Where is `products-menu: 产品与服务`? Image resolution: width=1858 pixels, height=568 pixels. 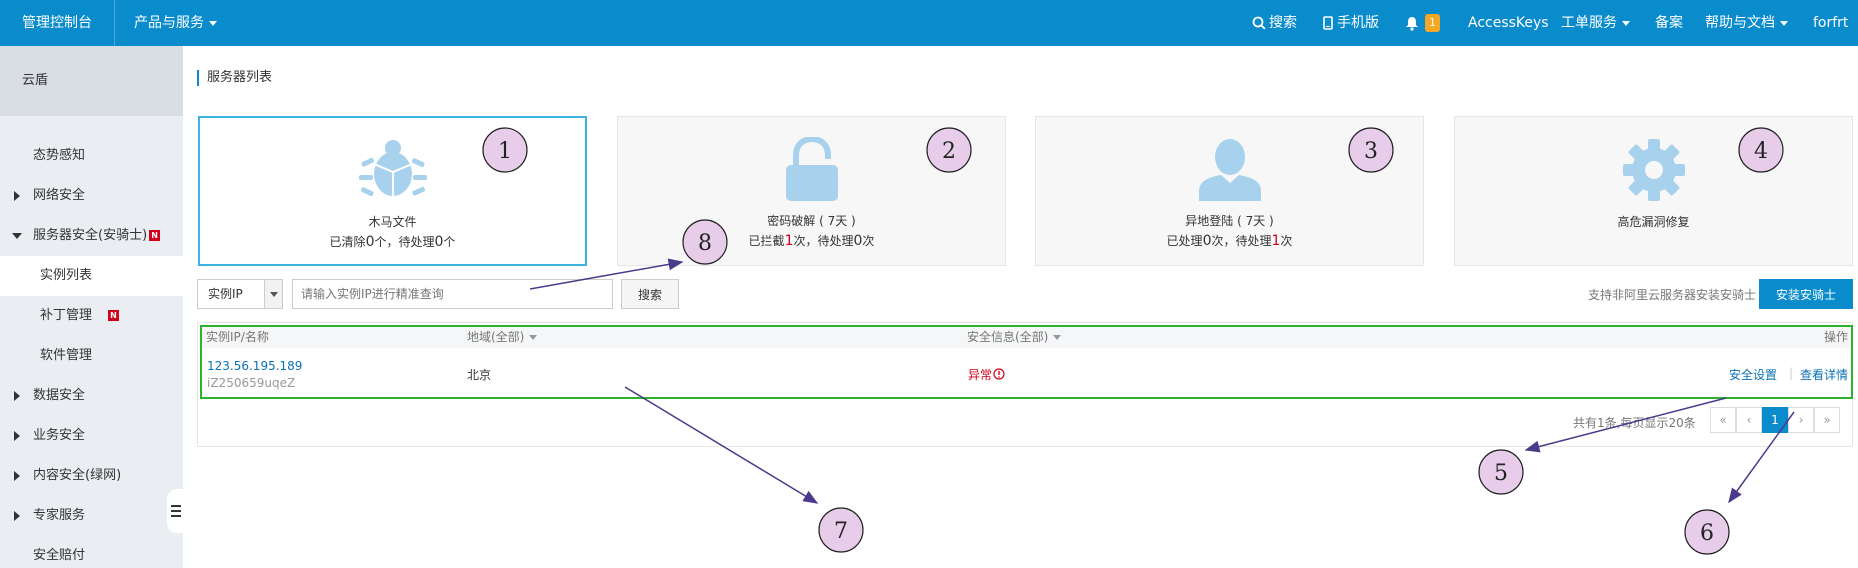 products-menu: 产品与服务 is located at coordinates (175, 23).